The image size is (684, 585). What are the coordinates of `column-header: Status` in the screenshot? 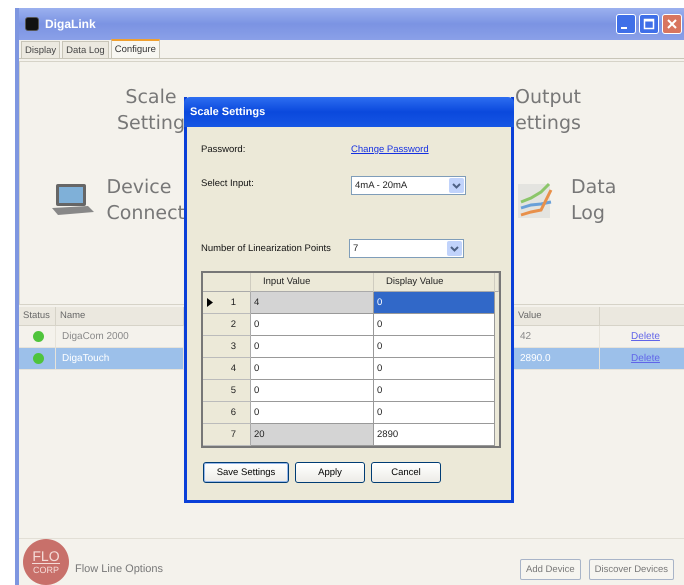 It's located at (37, 316).